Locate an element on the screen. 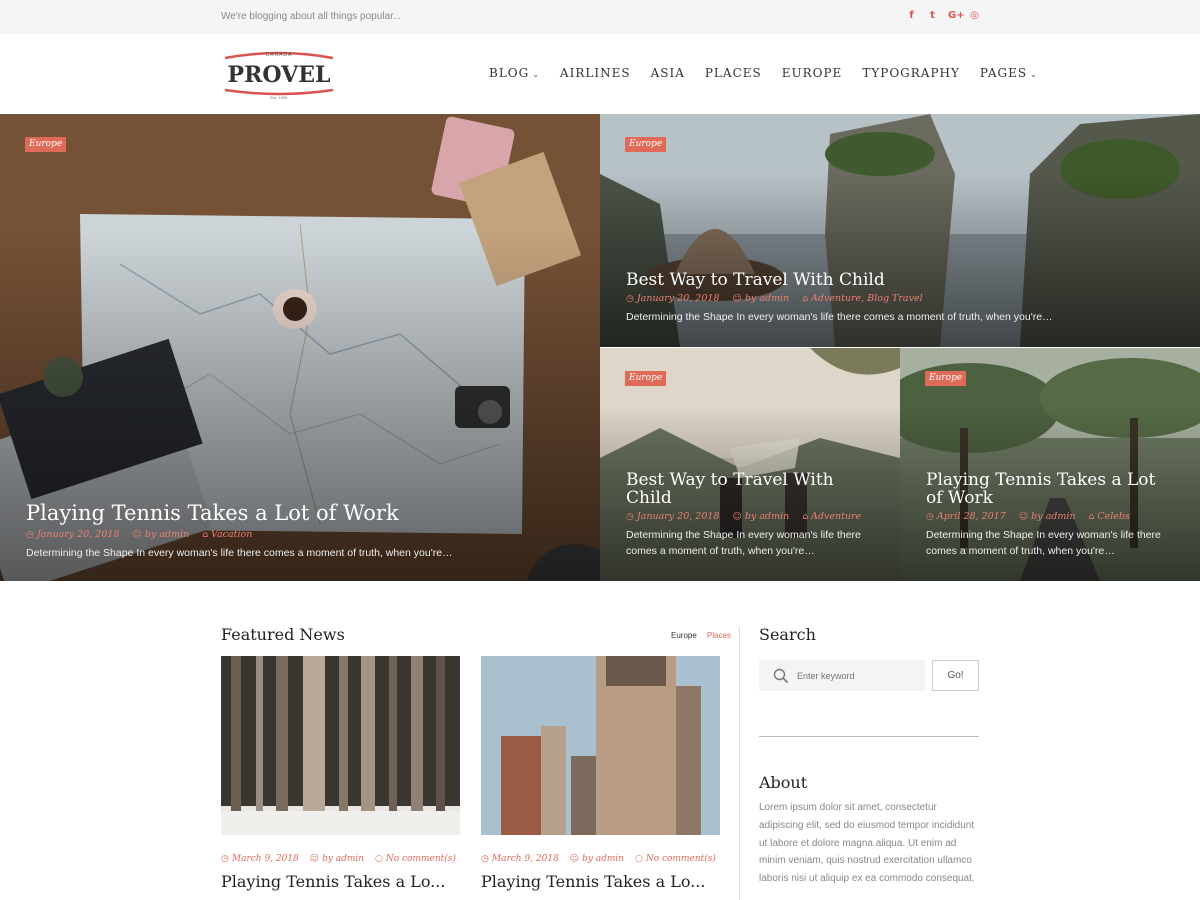  search-title: Search is located at coordinates (787, 634).